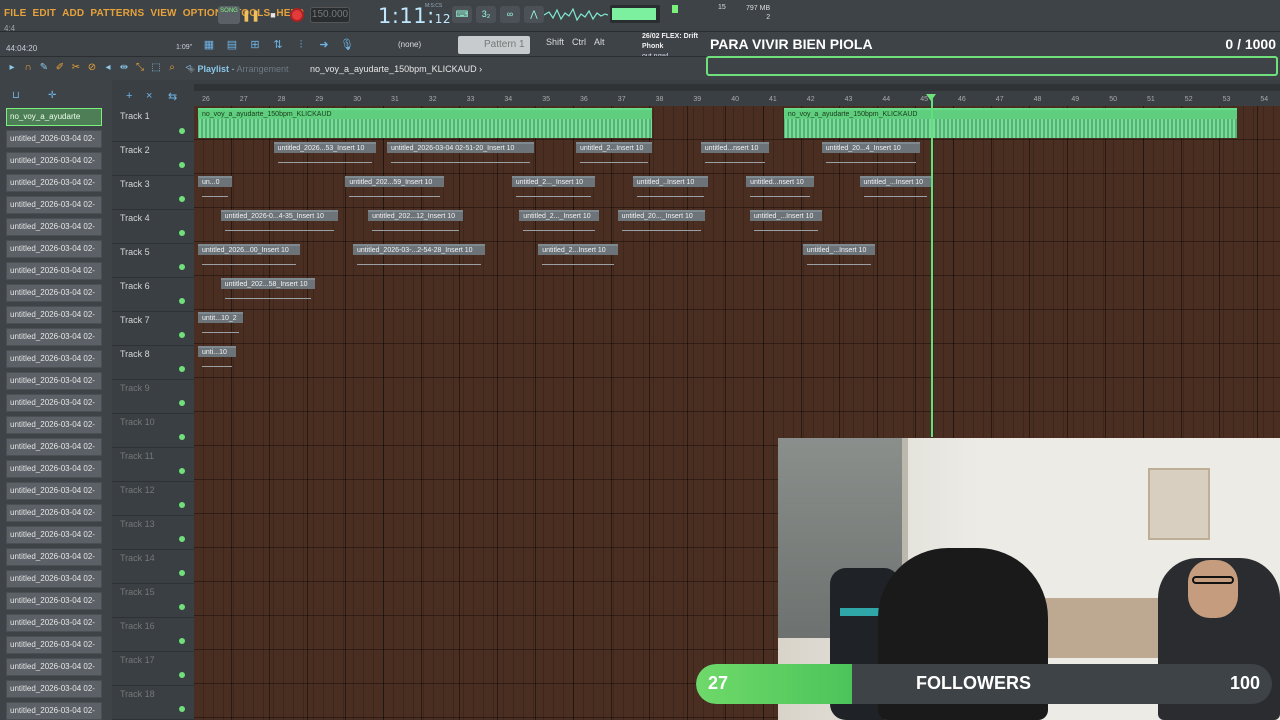 The height and width of the screenshot is (720, 1280). I want to click on track-header: Track 14, so click(153, 567).